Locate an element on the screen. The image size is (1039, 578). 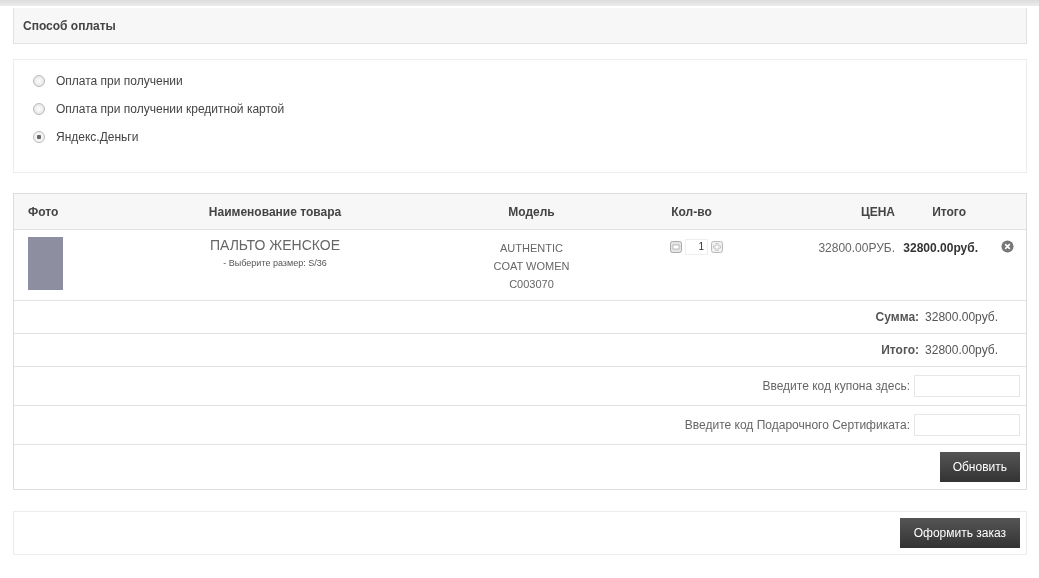
code-label: Введите код купона здесь: is located at coordinates (836, 386).